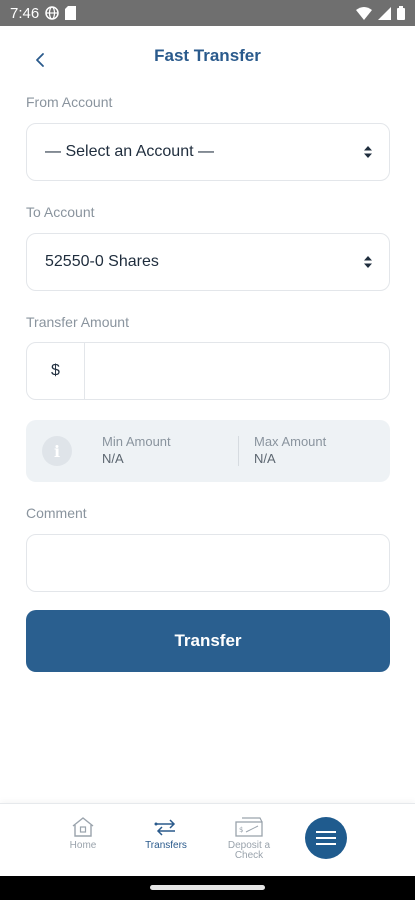 The height and width of the screenshot is (900, 415). I want to click on signal-icon, so click(384, 13).